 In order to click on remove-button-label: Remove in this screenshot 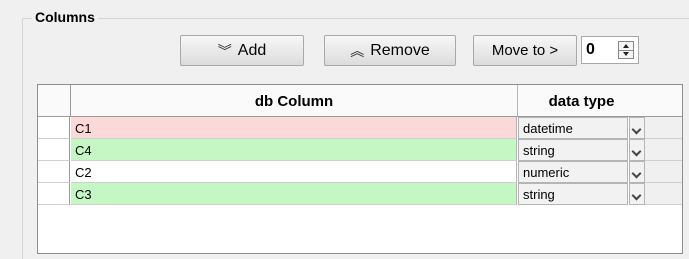, I will do `click(400, 50)`.